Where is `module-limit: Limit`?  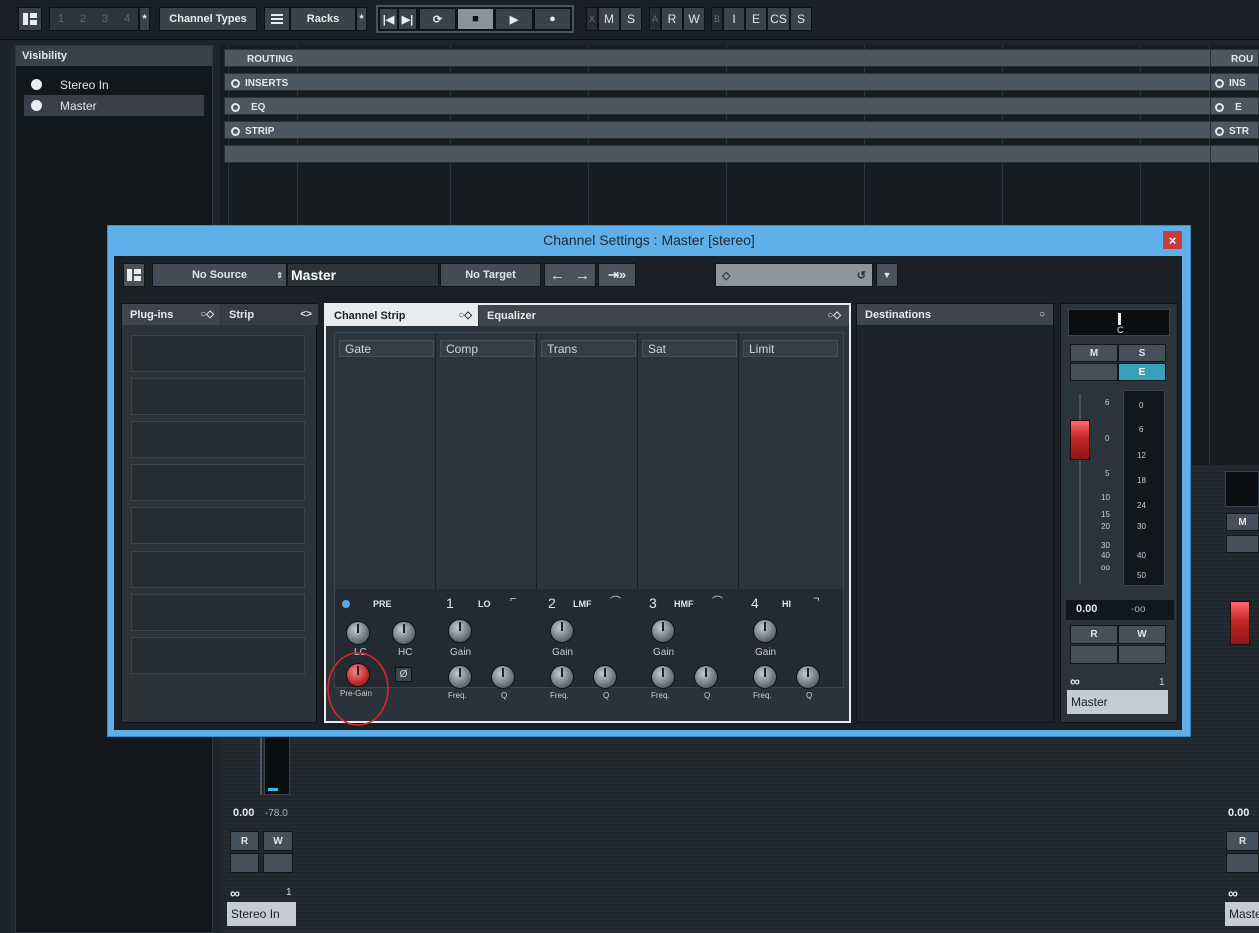 module-limit: Limit is located at coordinates (791, 461).